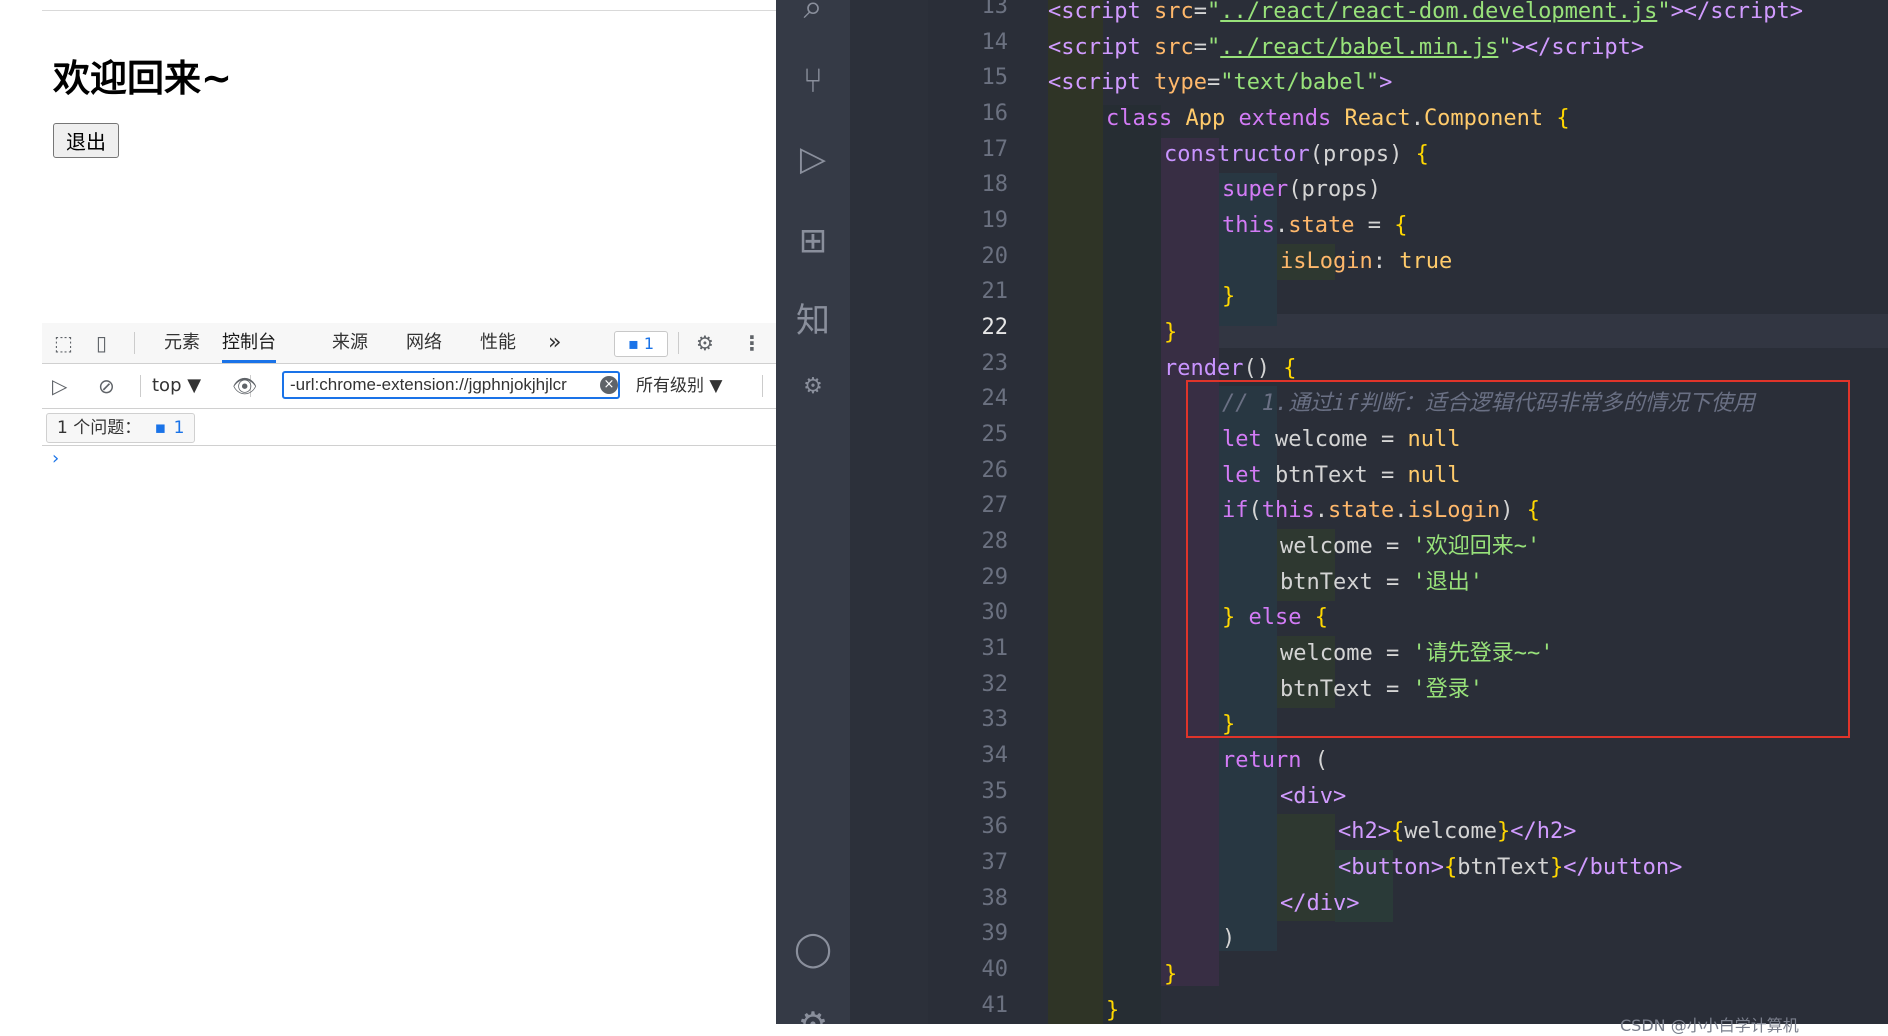  What do you see at coordinates (179, 428) in the screenshot?
I see `issues-count: 1` at bounding box center [179, 428].